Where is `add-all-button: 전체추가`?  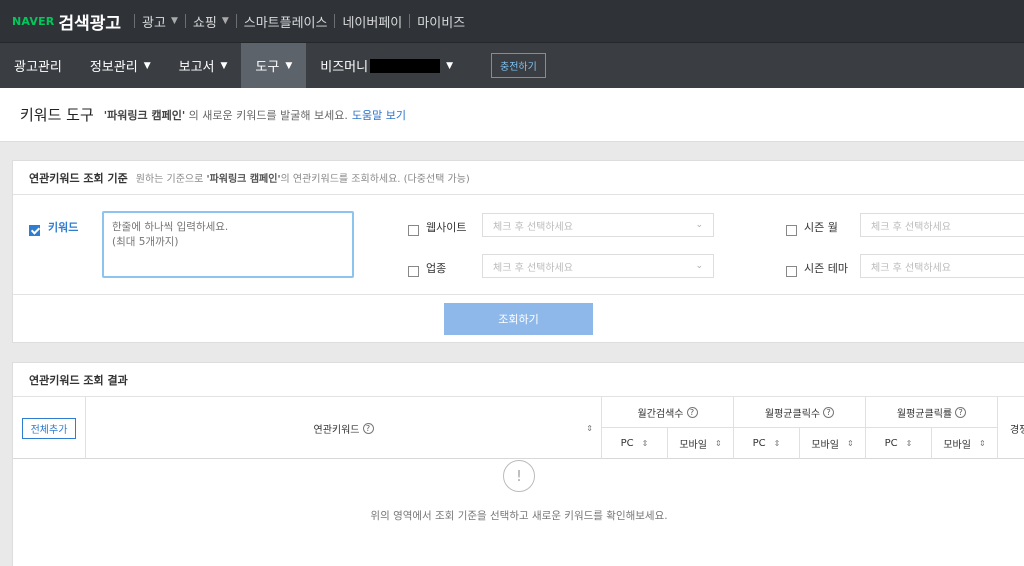
add-all-button: 전체추가 is located at coordinates (49, 428).